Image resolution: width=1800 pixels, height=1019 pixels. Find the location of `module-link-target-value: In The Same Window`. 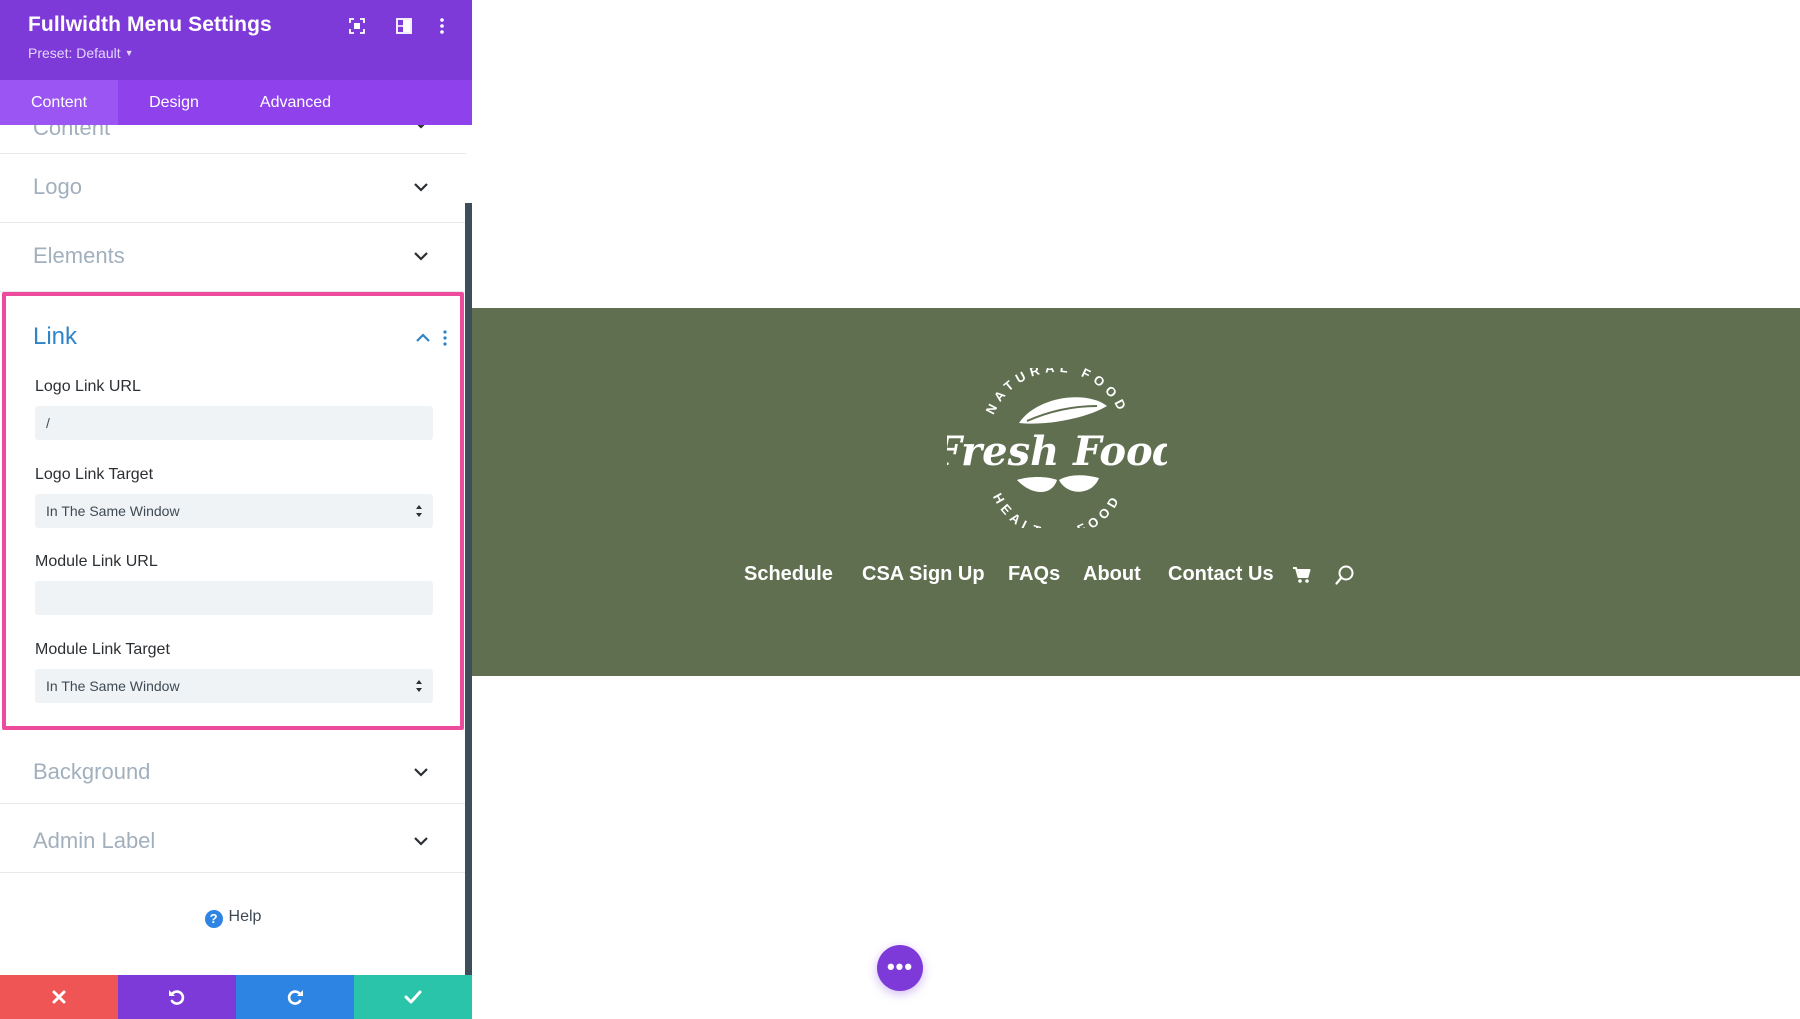

module-link-target-value: In The Same Window is located at coordinates (113, 686).